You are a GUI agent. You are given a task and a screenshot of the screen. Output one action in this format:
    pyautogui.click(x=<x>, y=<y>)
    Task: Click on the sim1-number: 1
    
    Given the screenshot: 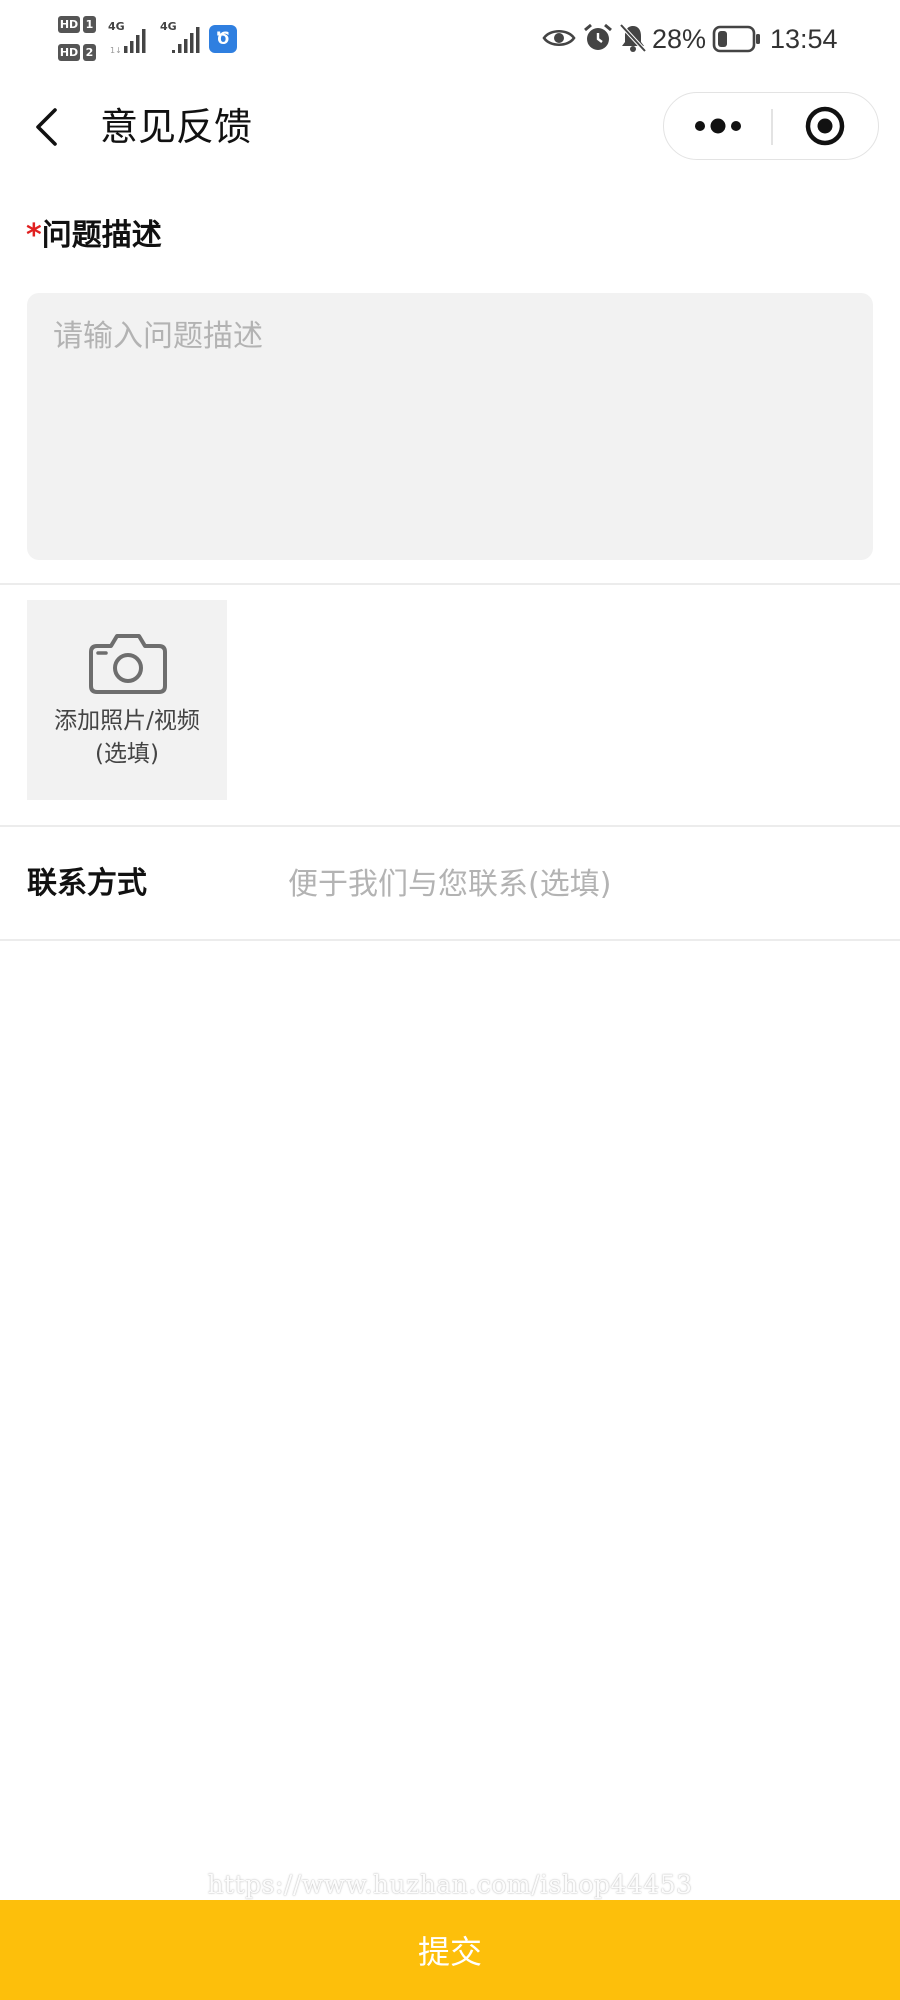 What is the action you would take?
    pyautogui.click(x=89, y=24)
    